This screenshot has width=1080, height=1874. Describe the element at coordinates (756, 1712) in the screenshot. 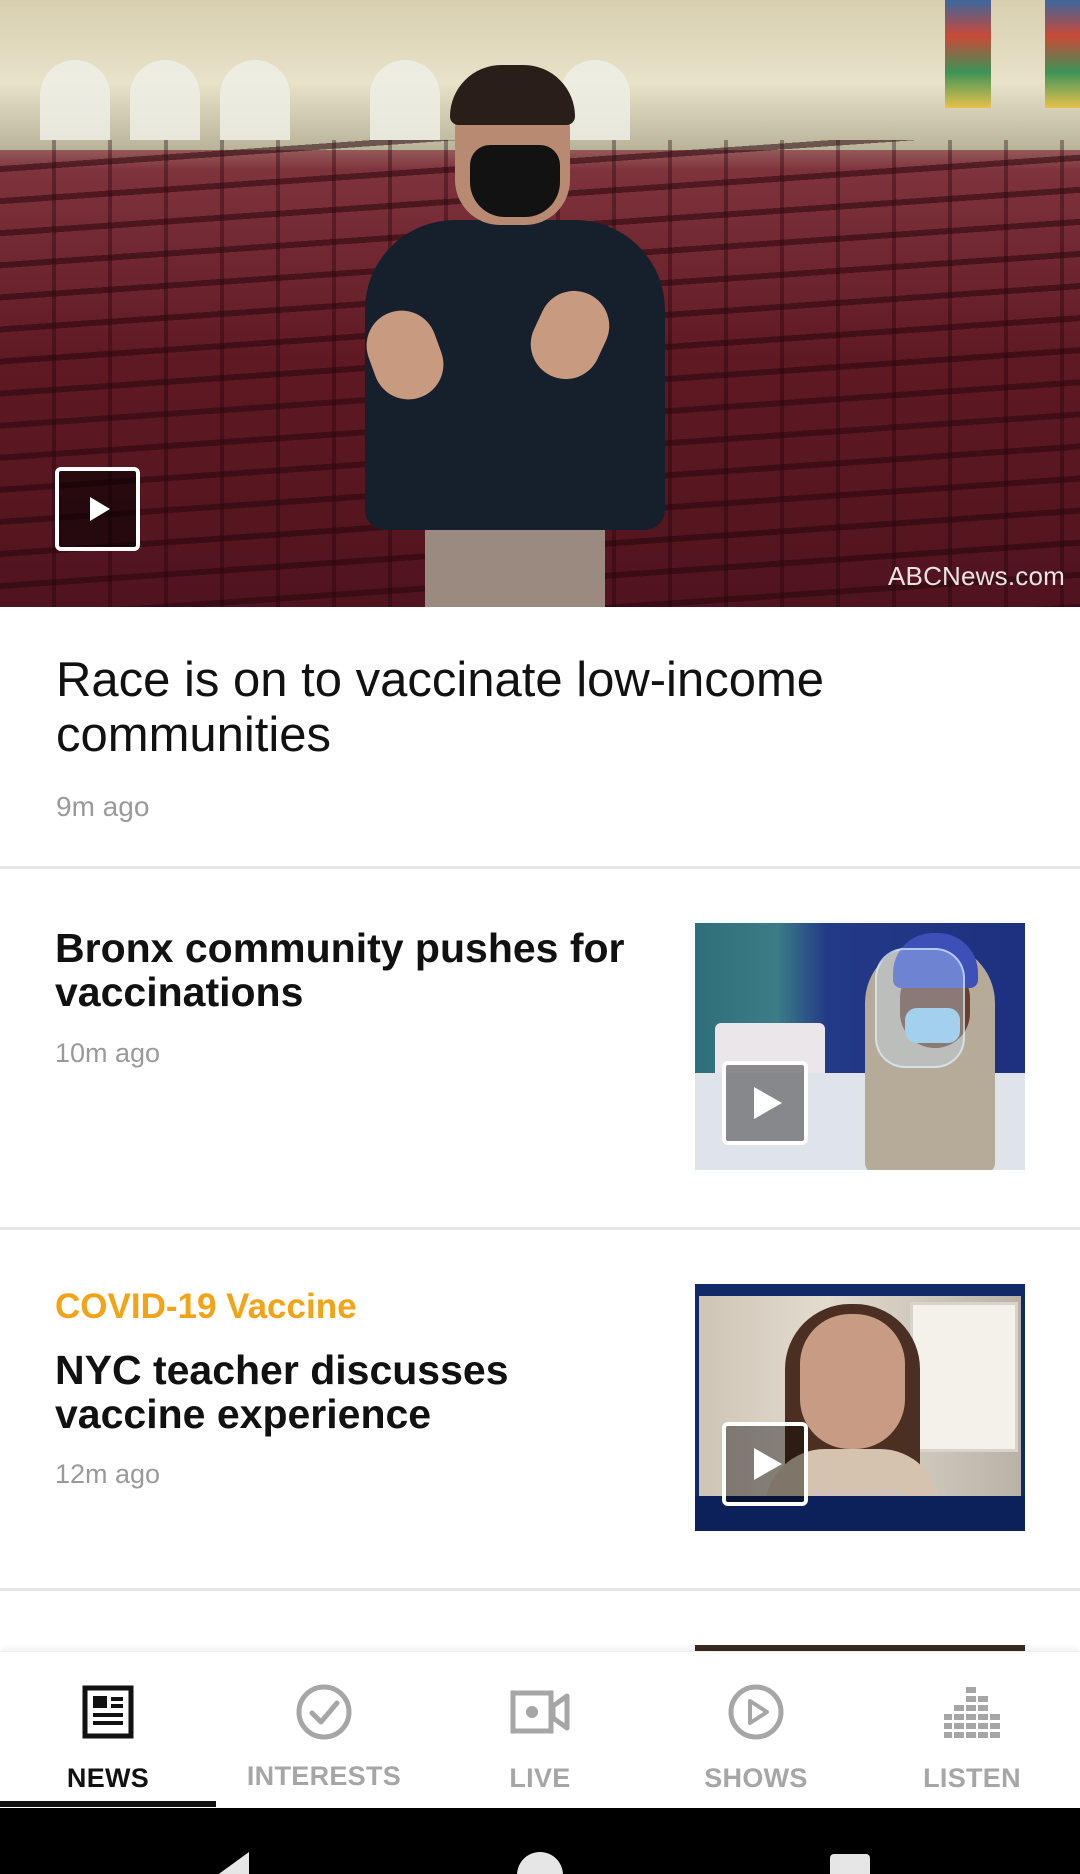

I see `play-circle-icon` at that location.